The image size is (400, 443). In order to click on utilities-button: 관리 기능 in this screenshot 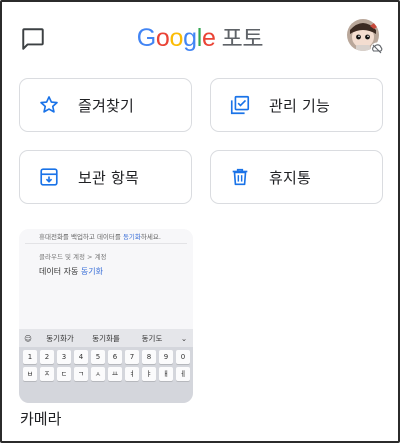, I will do `click(296, 105)`.